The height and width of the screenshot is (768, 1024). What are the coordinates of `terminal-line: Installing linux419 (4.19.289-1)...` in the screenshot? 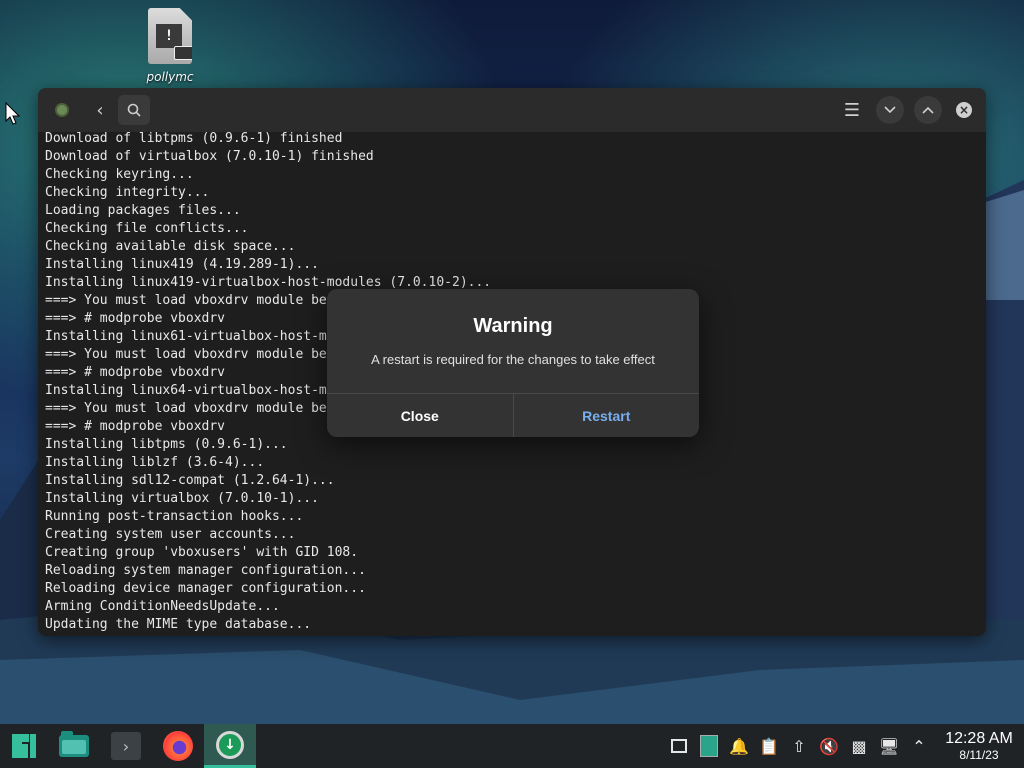 It's located at (182, 264).